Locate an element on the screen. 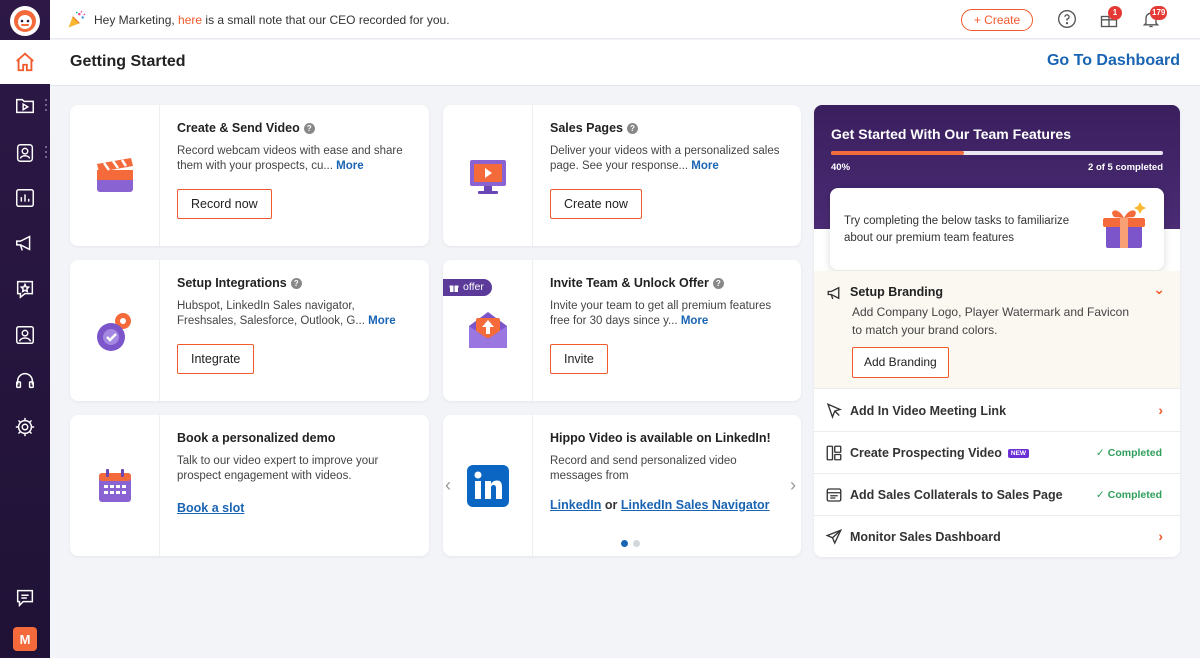 The width and height of the screenshot is (1200, 658). sidebar-item-feedback is located at coordinates (25, 598).